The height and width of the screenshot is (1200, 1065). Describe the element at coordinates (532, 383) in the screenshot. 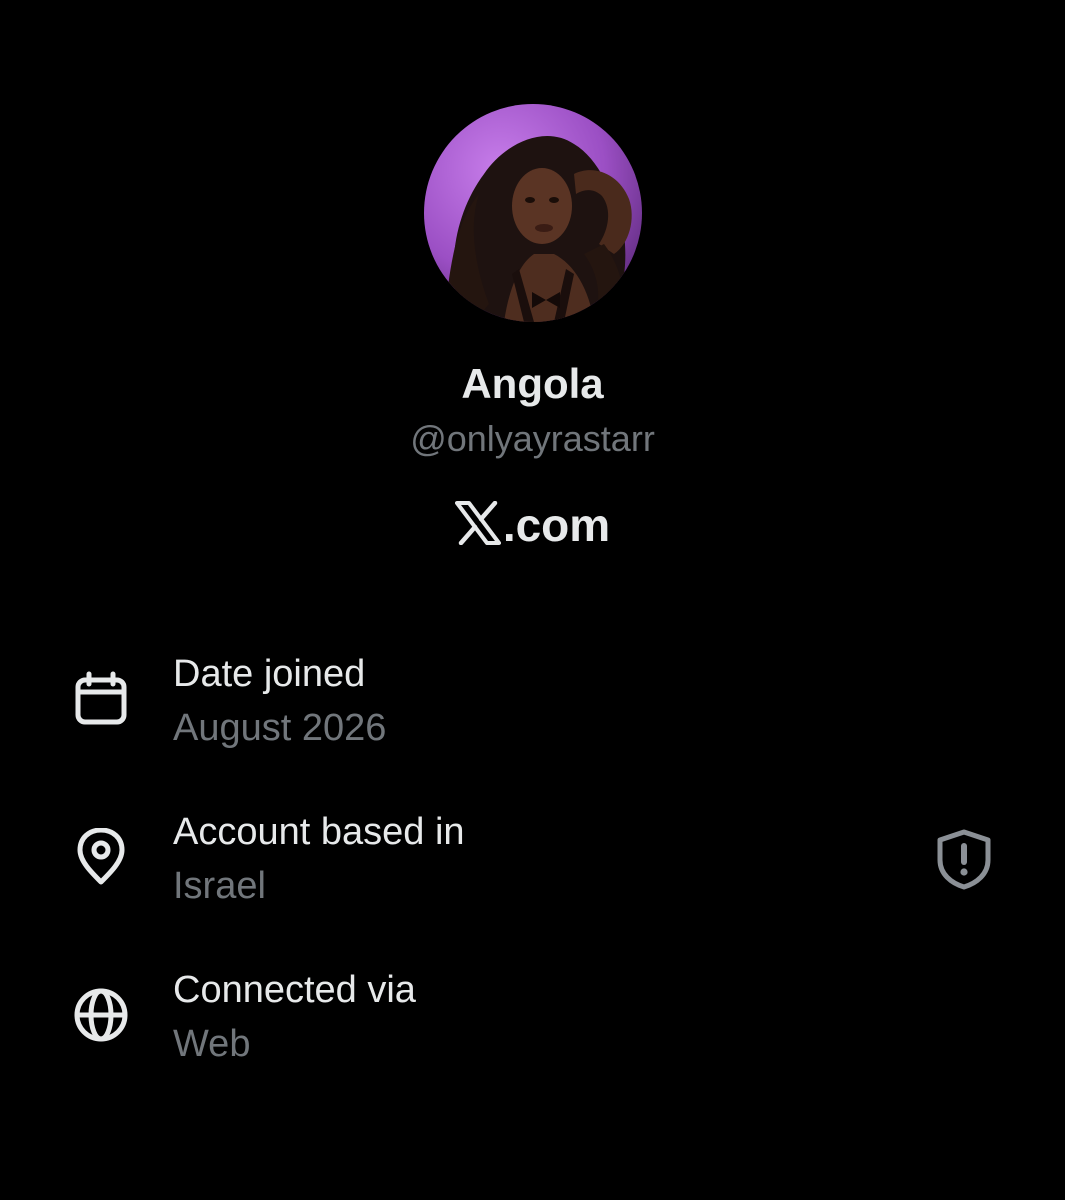

I see `display-name: Angola` at that location.